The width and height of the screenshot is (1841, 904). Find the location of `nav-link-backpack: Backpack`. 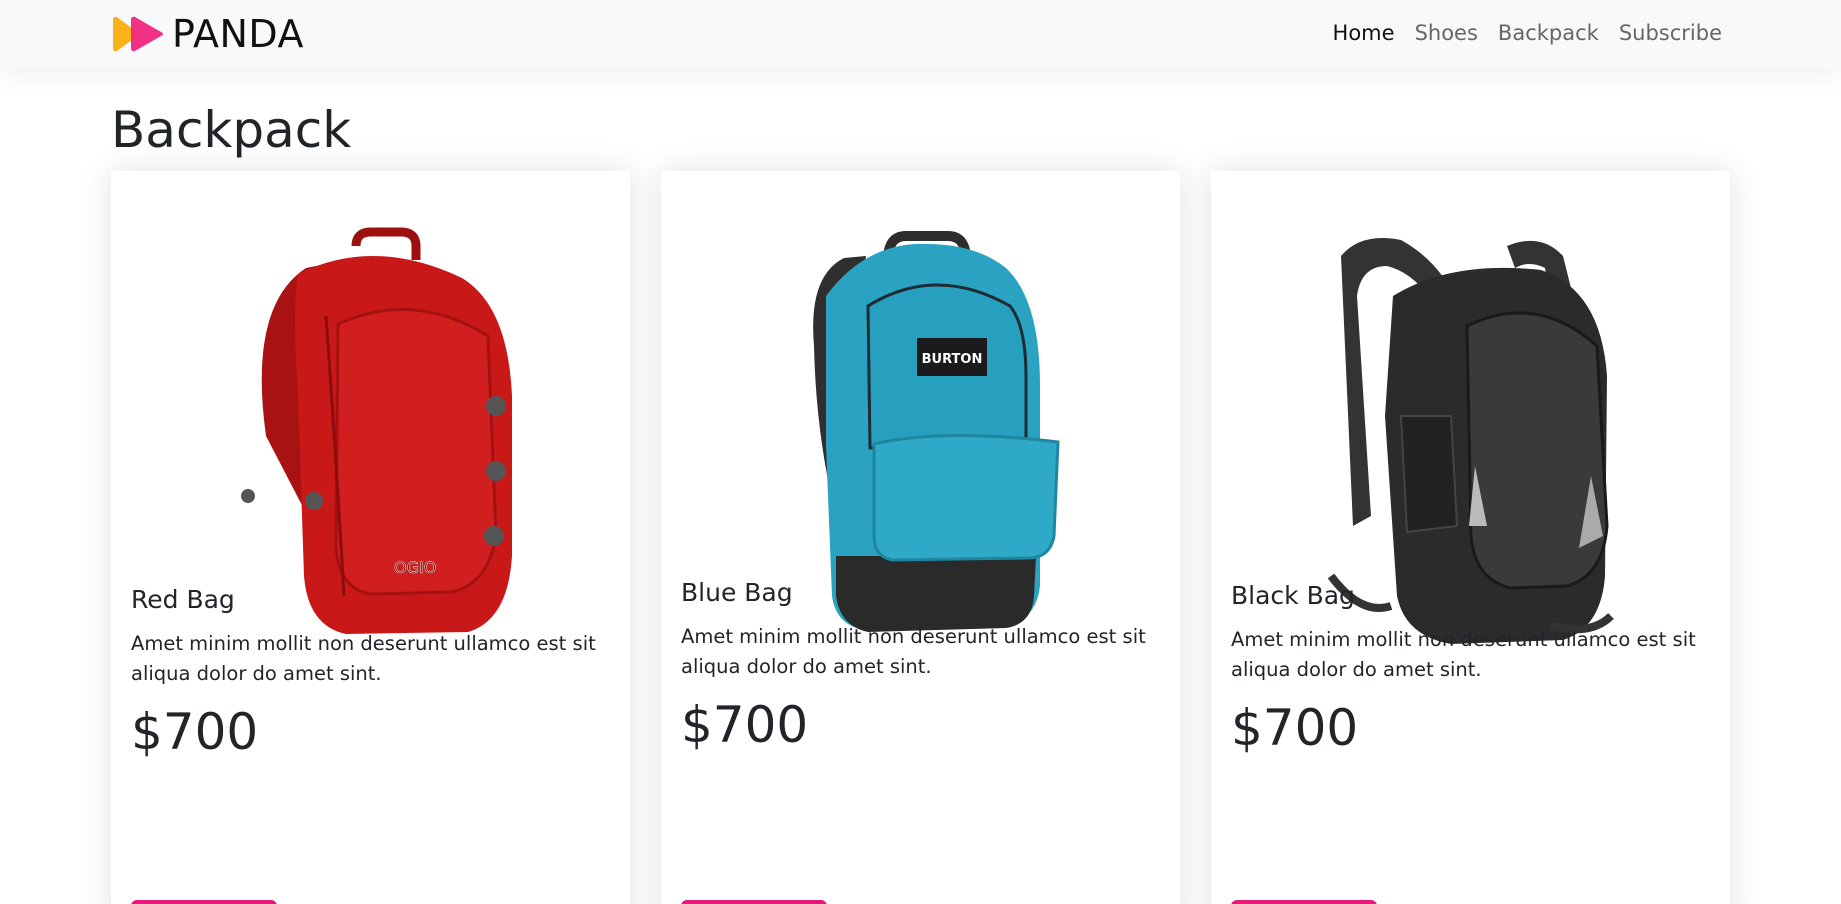

nav-link-backpack: Backpack is located at coordinates (1548, 33).